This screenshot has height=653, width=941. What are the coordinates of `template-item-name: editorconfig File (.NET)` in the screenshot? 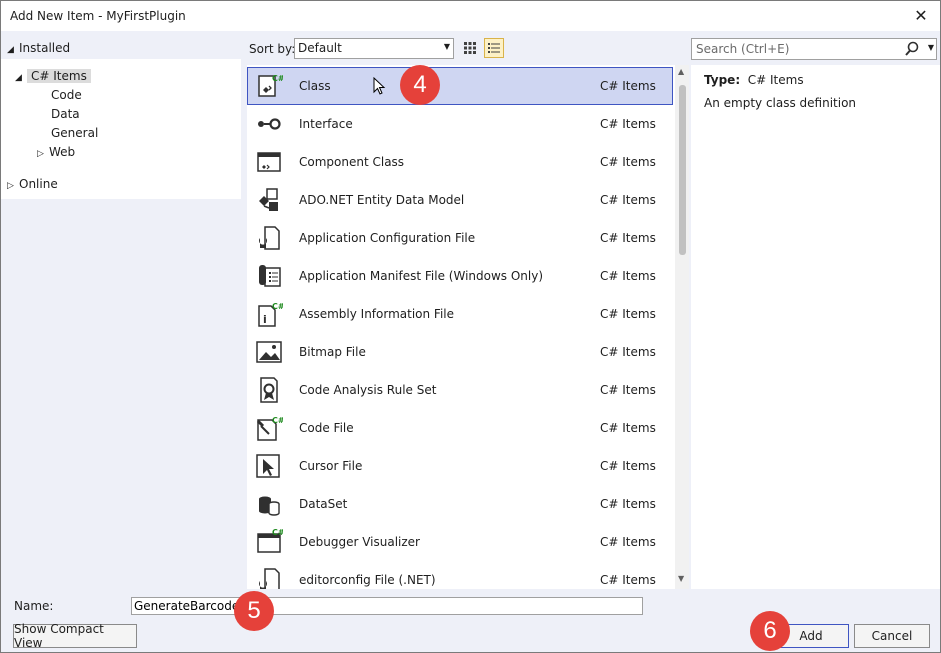 It's located at (367, 580).